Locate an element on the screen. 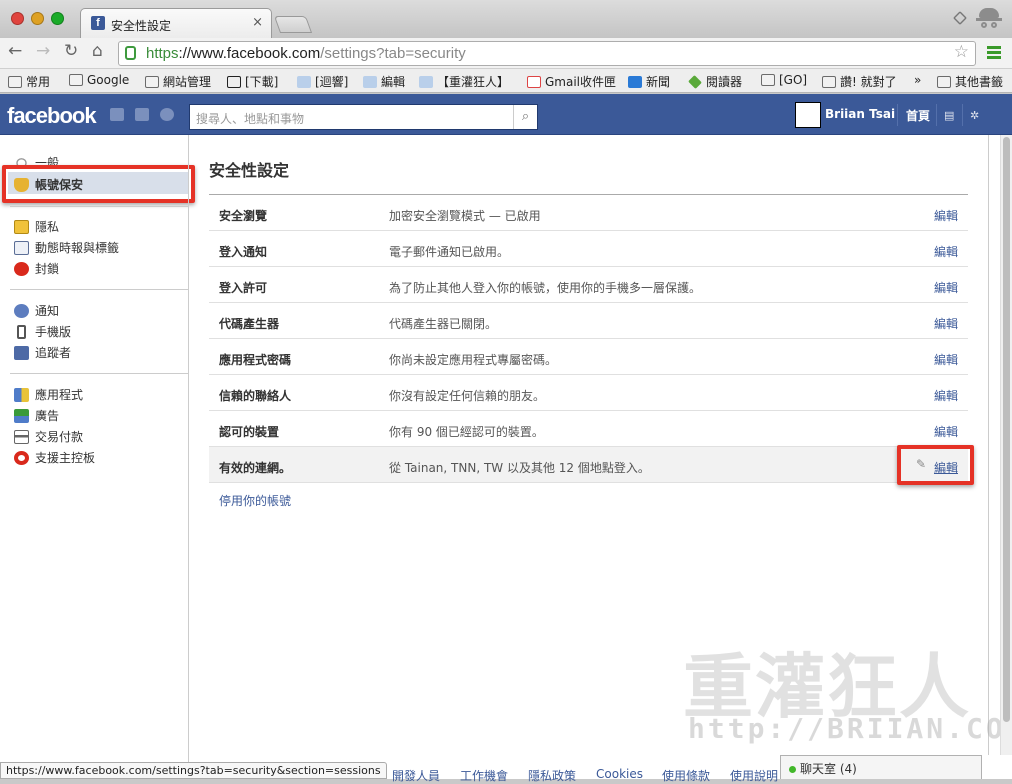 This screenshot has height=784, width=1012. tab-security-settings: f 安全性設定 × is located at coordinates (176, 23).